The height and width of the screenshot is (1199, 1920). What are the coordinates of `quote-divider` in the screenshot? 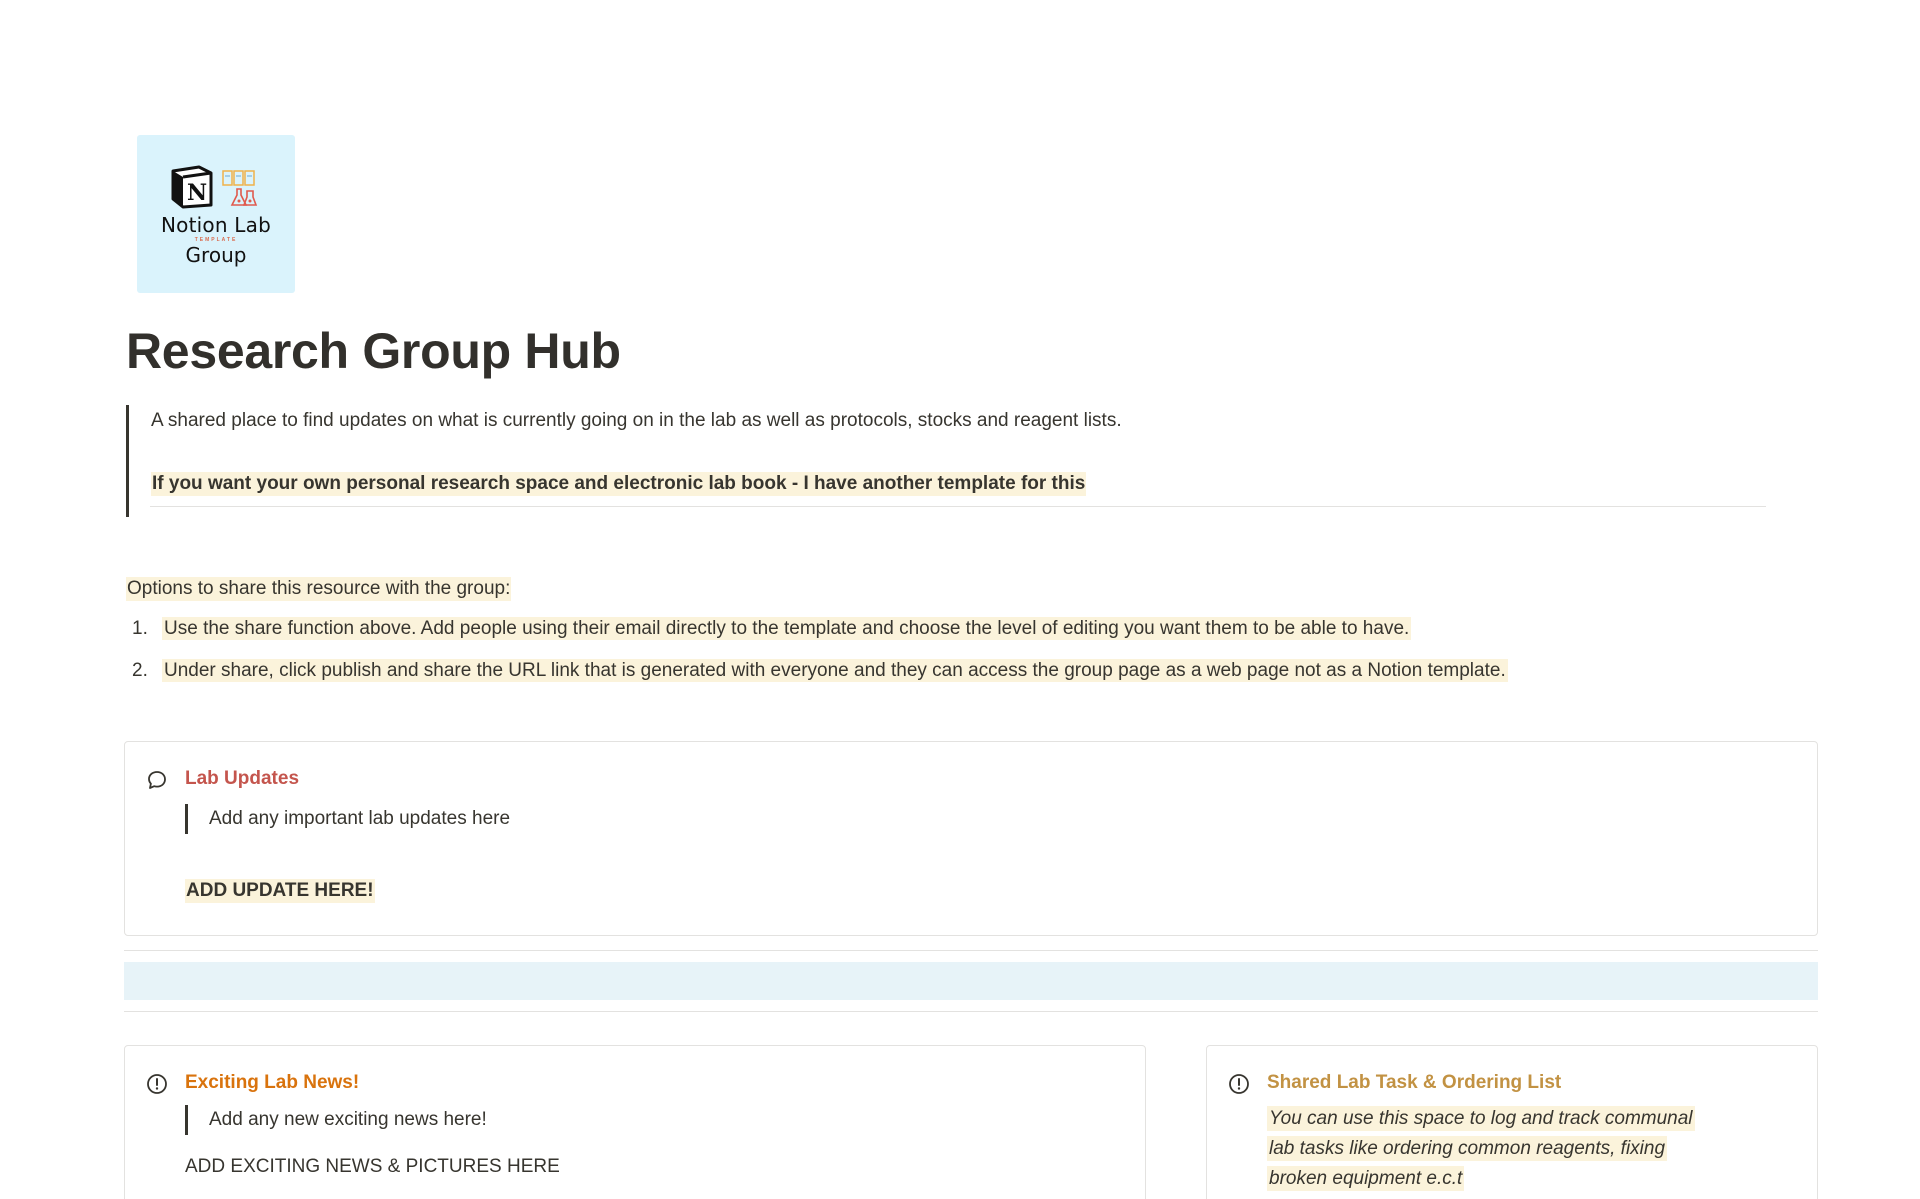 It's located at (958, 506).